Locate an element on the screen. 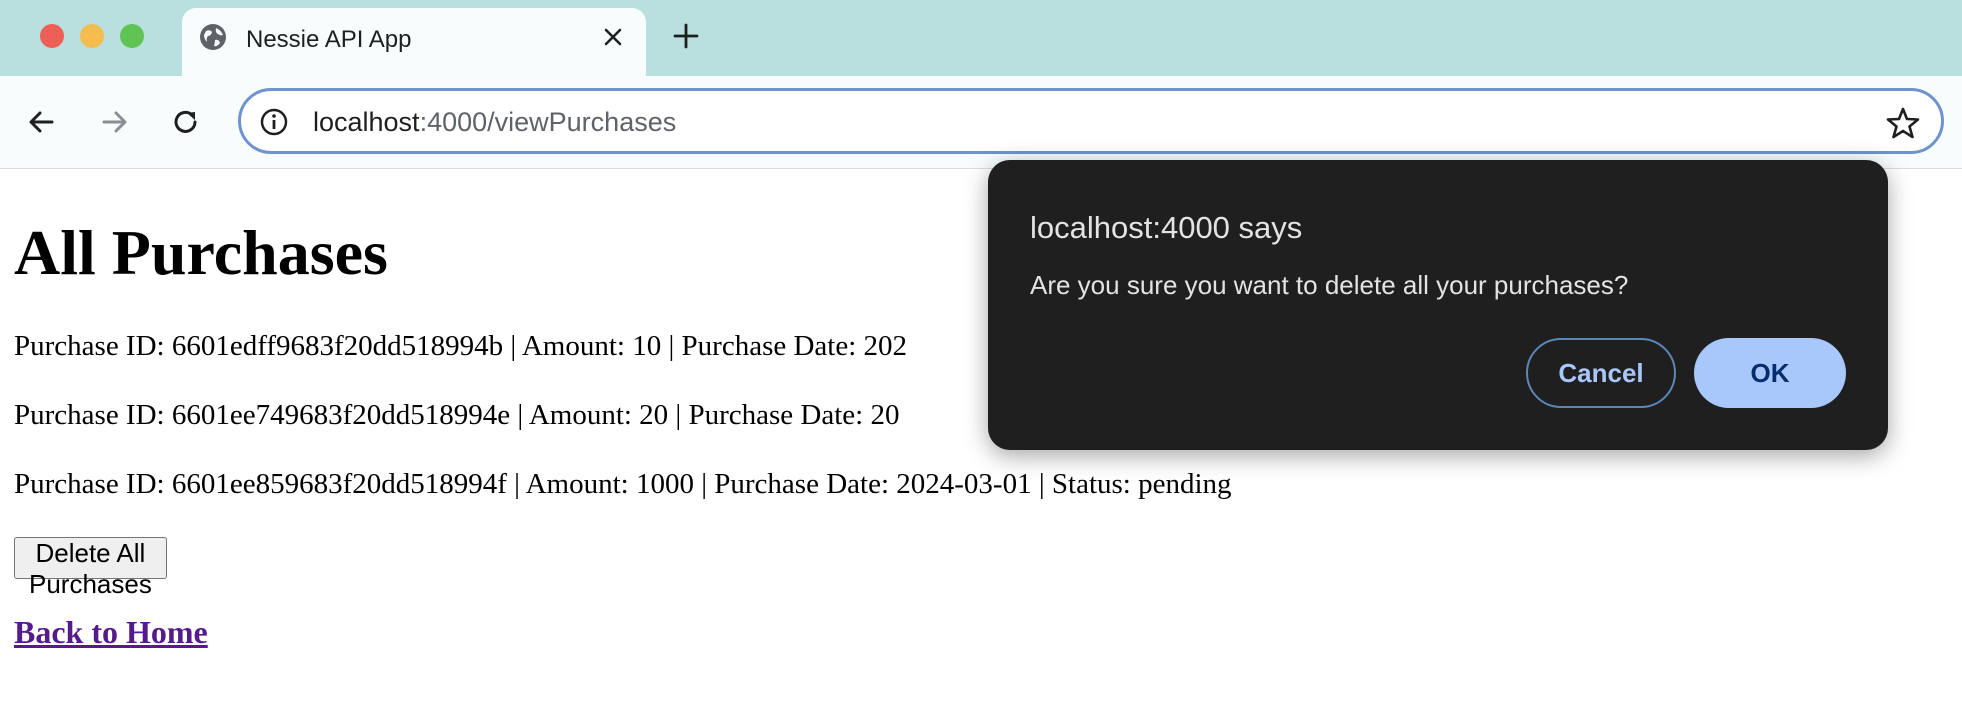 Image resolution: width=1962 pixels, height=706 pixels. plus-icon is located at coordinates (686, 36).